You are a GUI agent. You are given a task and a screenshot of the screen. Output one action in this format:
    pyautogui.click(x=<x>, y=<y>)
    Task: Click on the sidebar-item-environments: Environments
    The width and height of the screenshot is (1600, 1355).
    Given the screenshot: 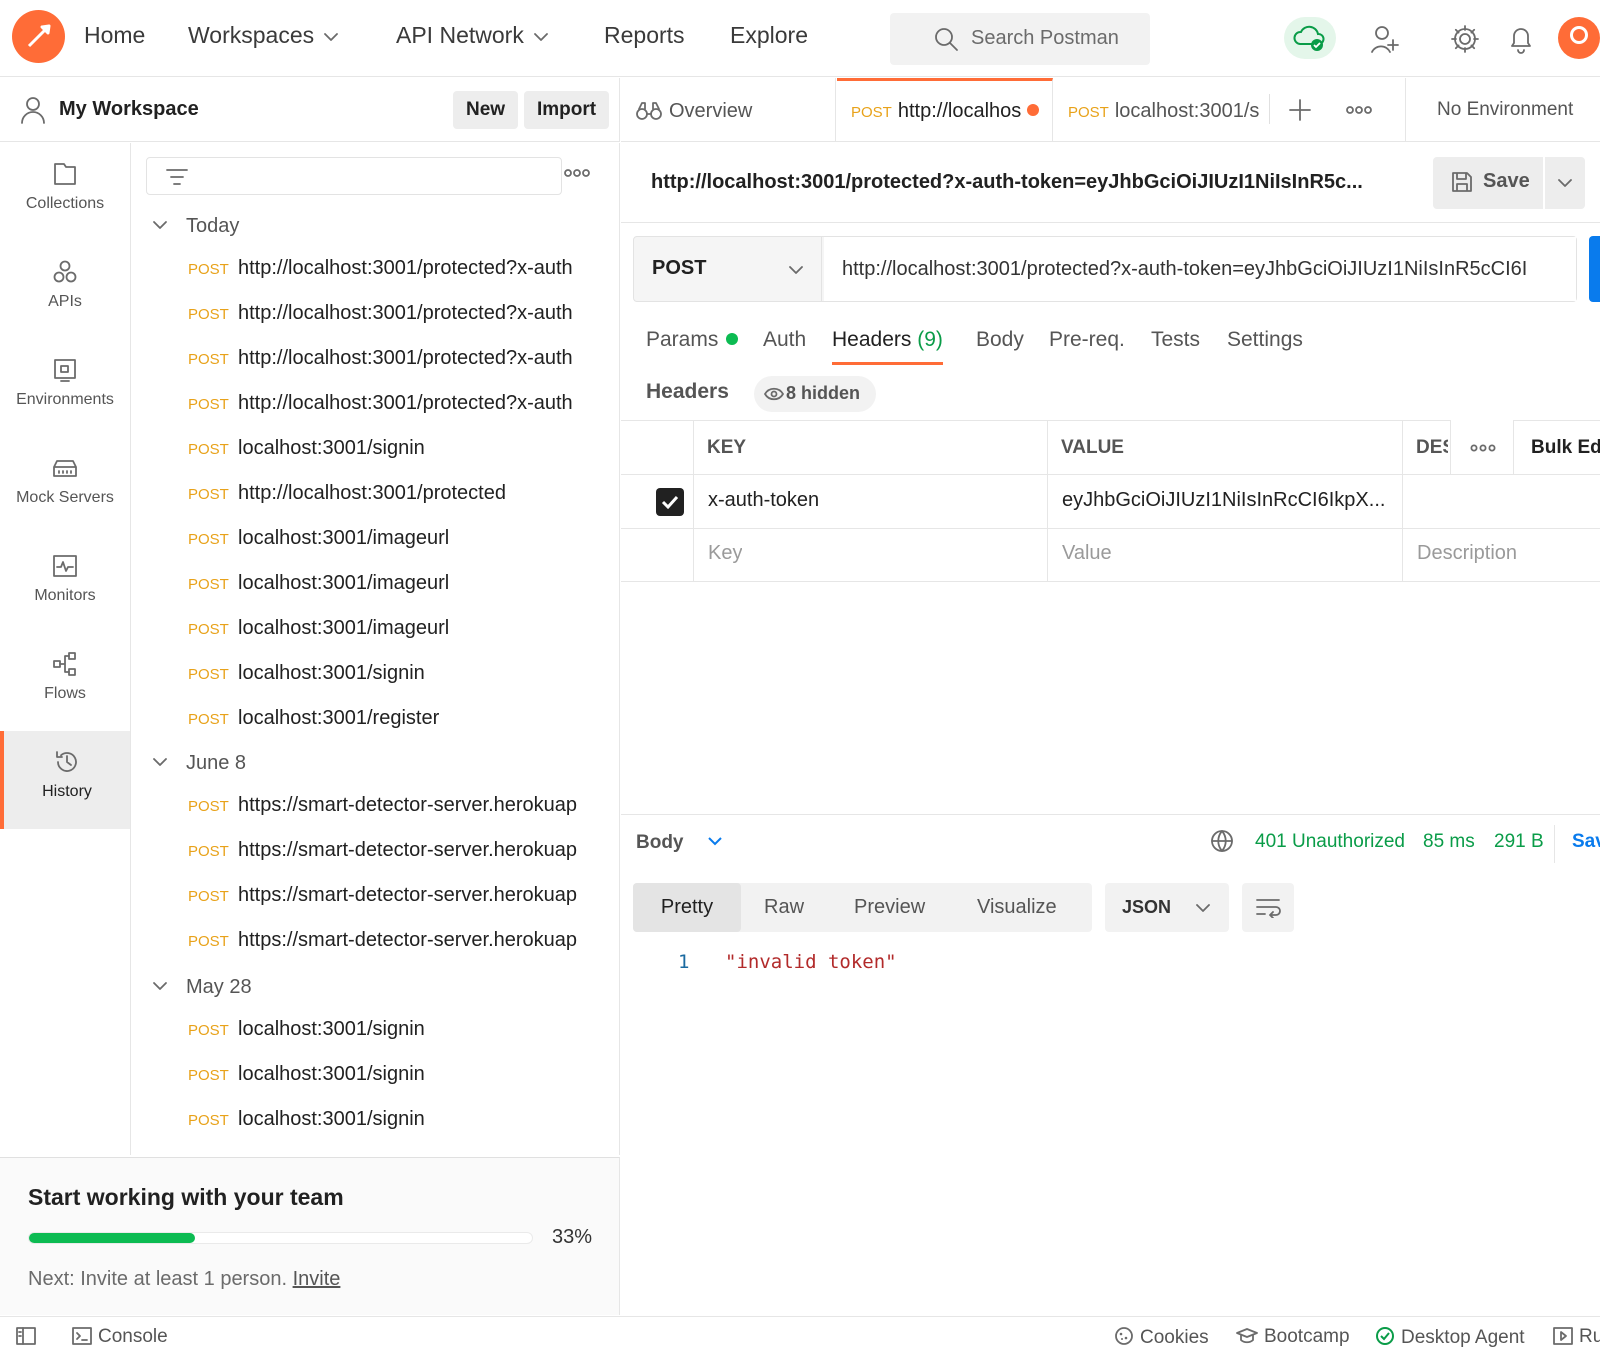 What is the action you would take?
    pyautogui.click(x=65, y=388)
    